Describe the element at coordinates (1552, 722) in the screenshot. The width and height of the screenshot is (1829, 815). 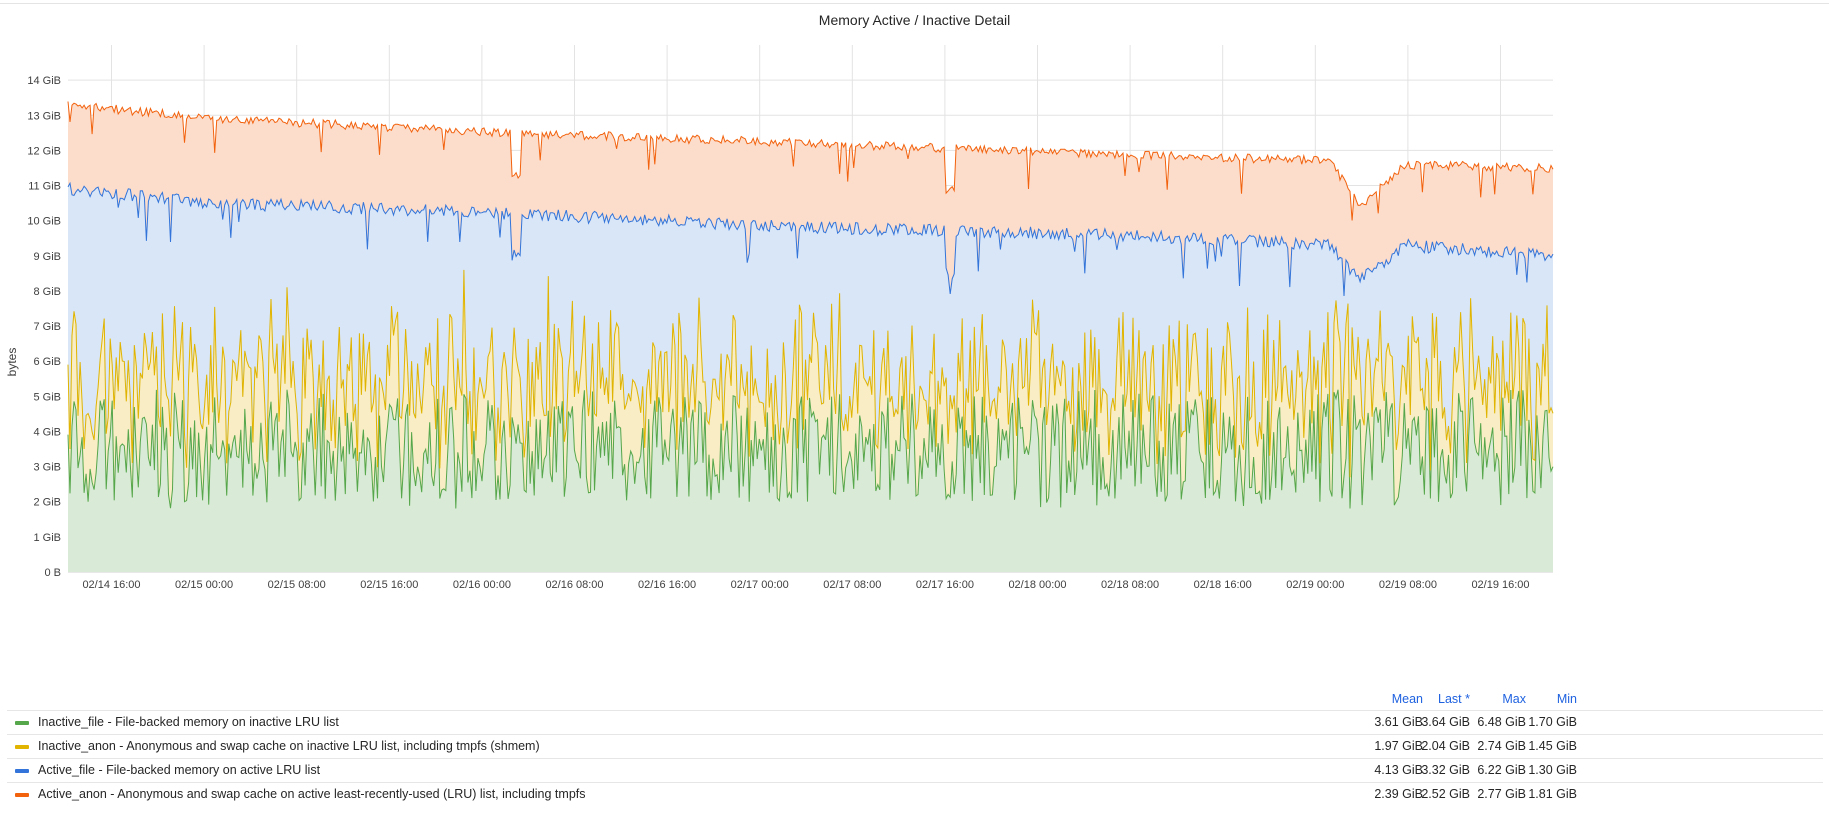
I see `legend-value-min: 1.70 GiB` at that location.